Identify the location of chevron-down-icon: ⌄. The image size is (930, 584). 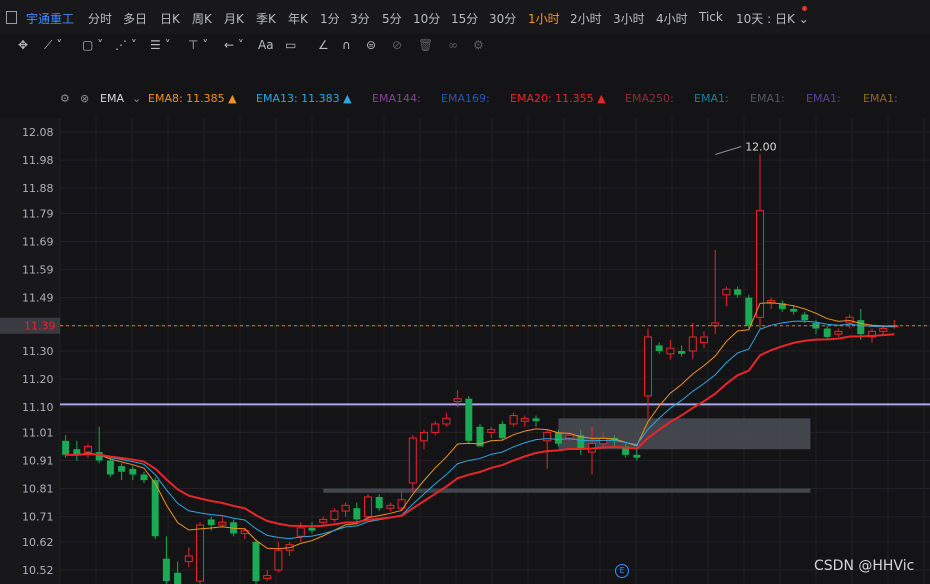
(136, 98).